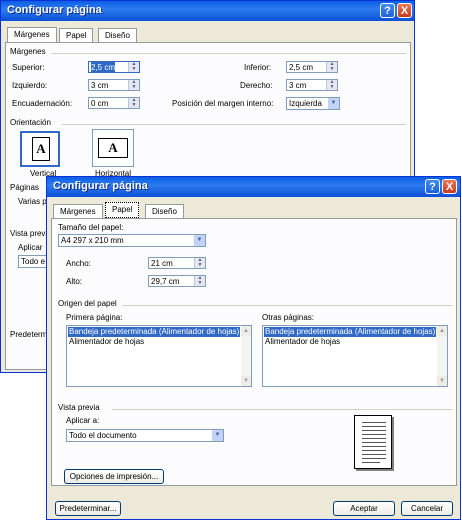 This screenshot has height=525, width=462. I want to click on front-tab-paper: Papel, so click(122, 210).